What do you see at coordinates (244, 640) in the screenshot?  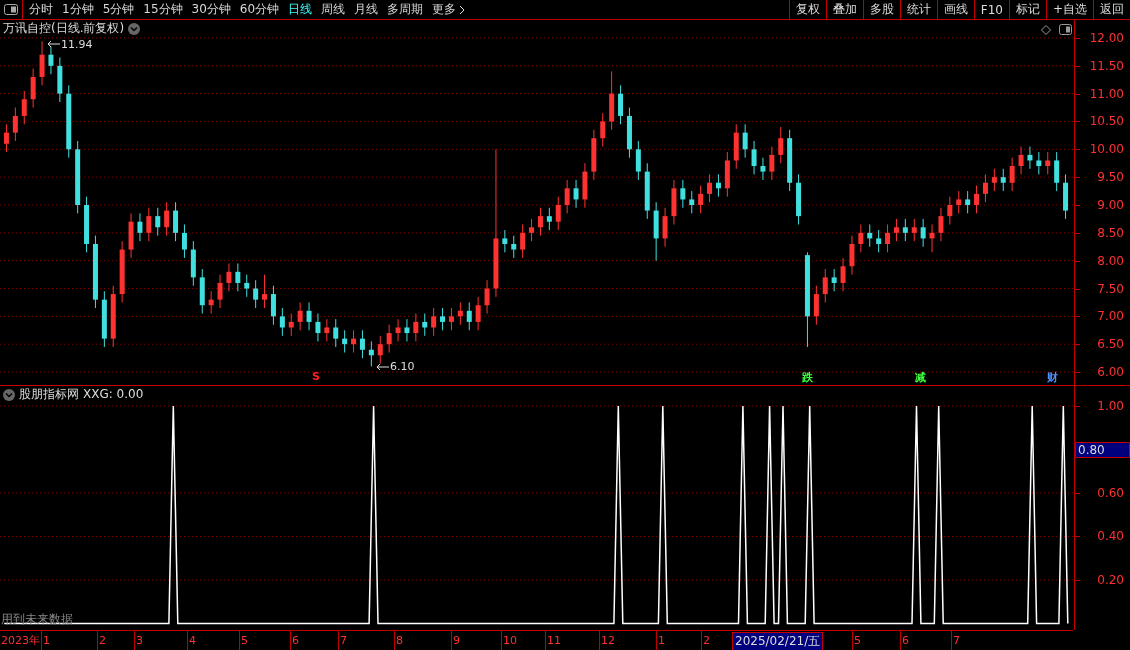 I see `date-label: 5` at bounding box center [244, 640].